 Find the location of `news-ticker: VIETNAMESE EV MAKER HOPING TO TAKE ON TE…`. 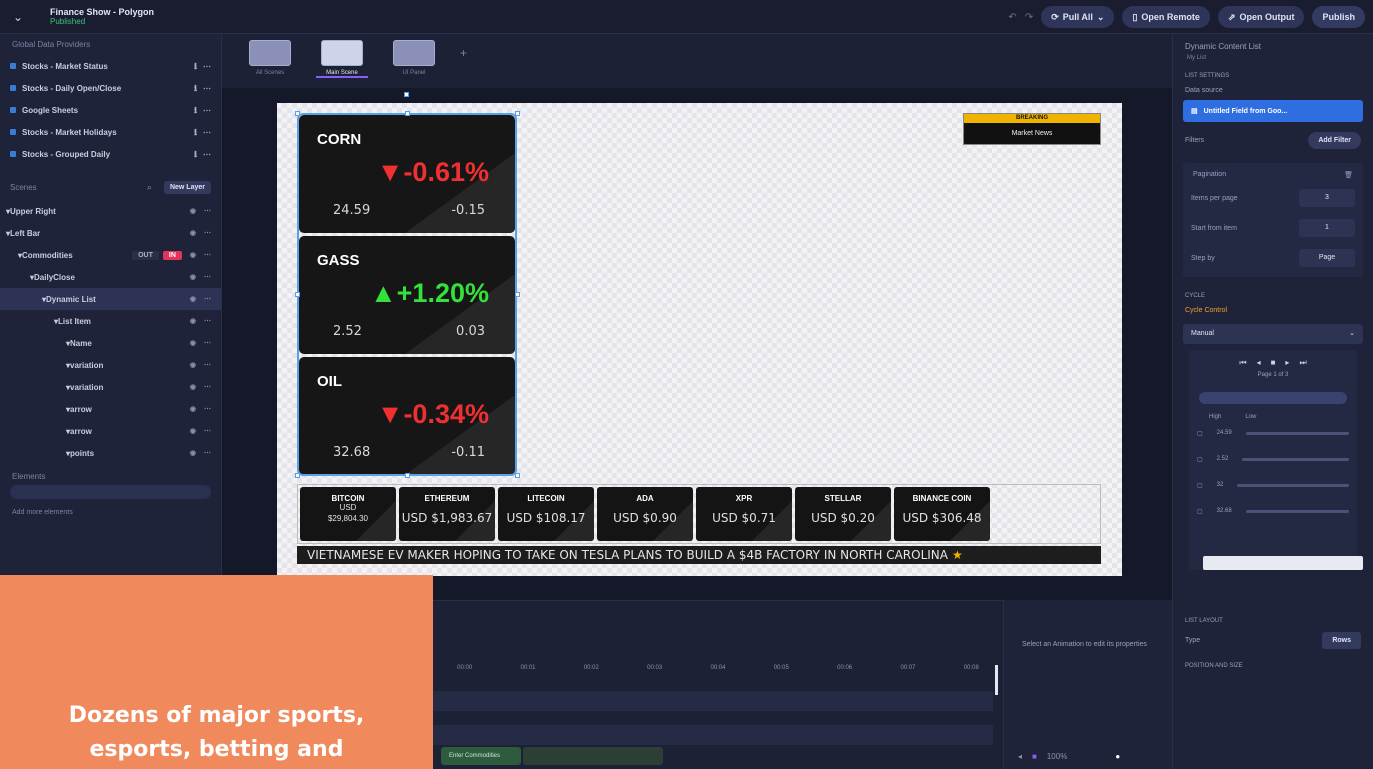

news-ticker: VIETNAMESE EV MAKER HOPING TO TAKE ON TE… is located at coordinates (699, 555).